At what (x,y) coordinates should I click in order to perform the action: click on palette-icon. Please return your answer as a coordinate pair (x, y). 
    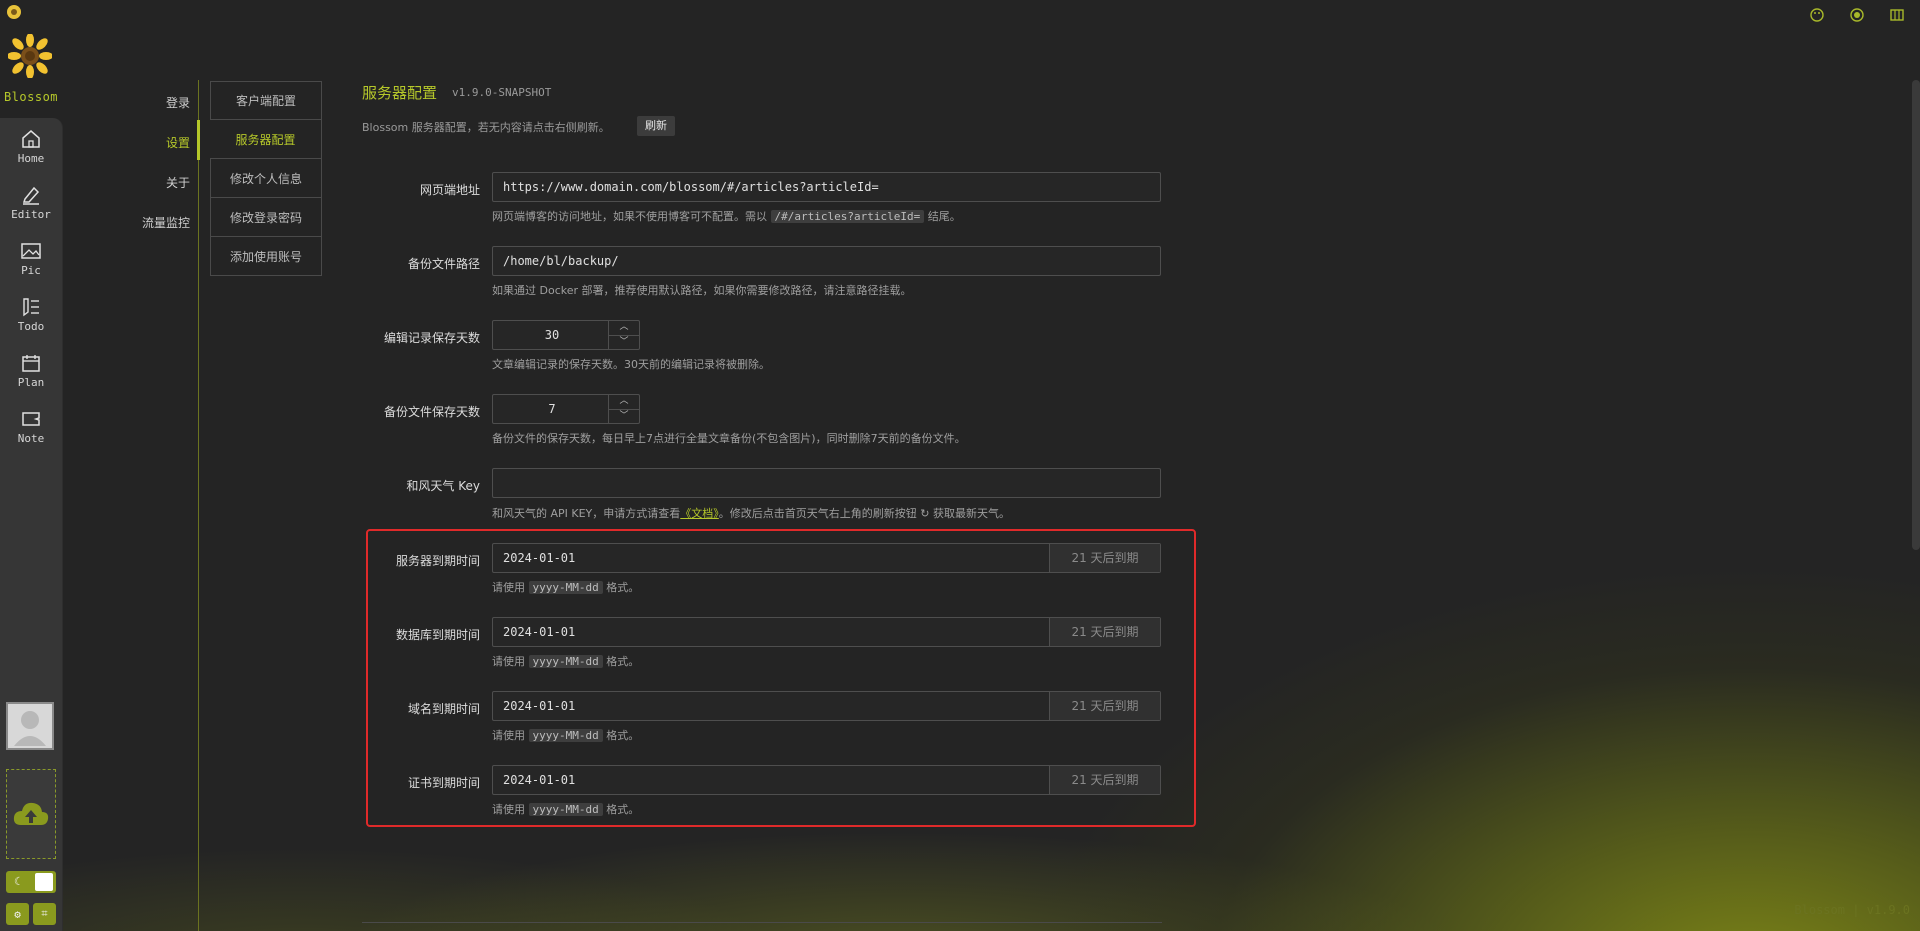
    Looking at the image, I should click on (1817, 15).